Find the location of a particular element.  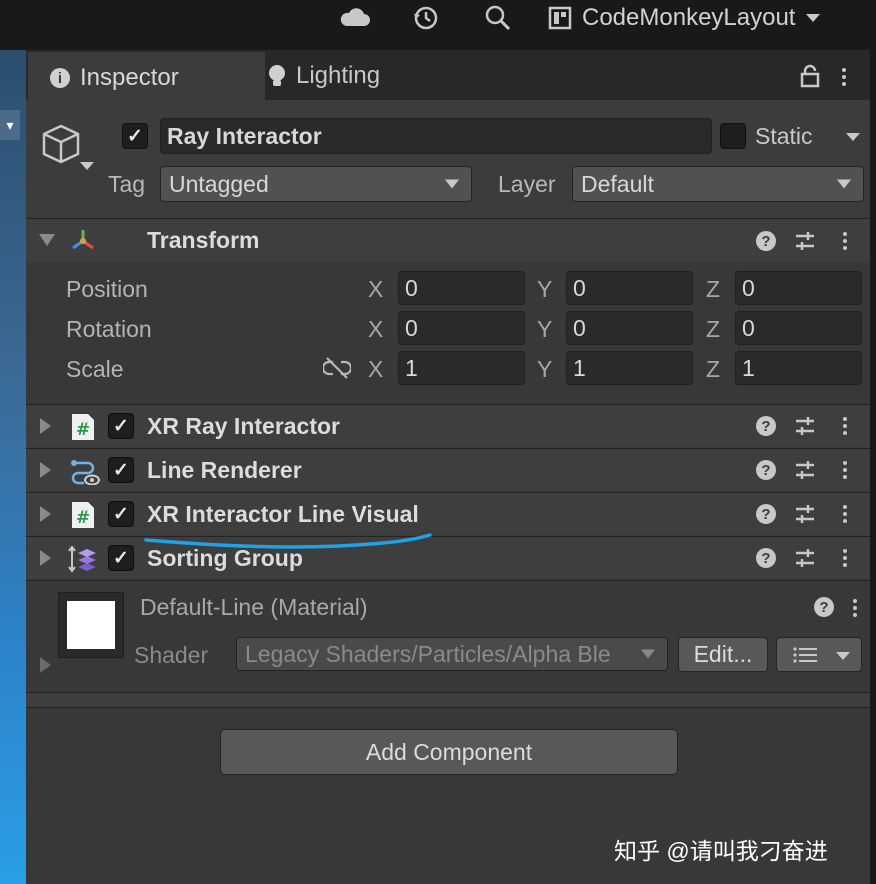

tag-label: Tag is located at coordinates (127, 184).